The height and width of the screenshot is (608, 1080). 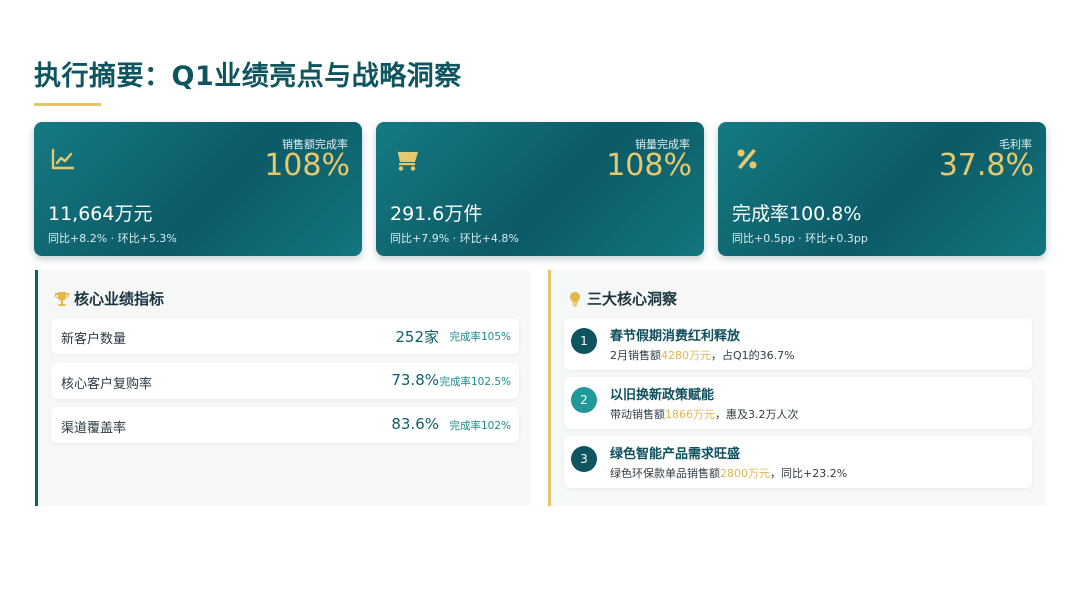 I want to click on insight-highlight: 2800万元, so click(x=745, y=473).